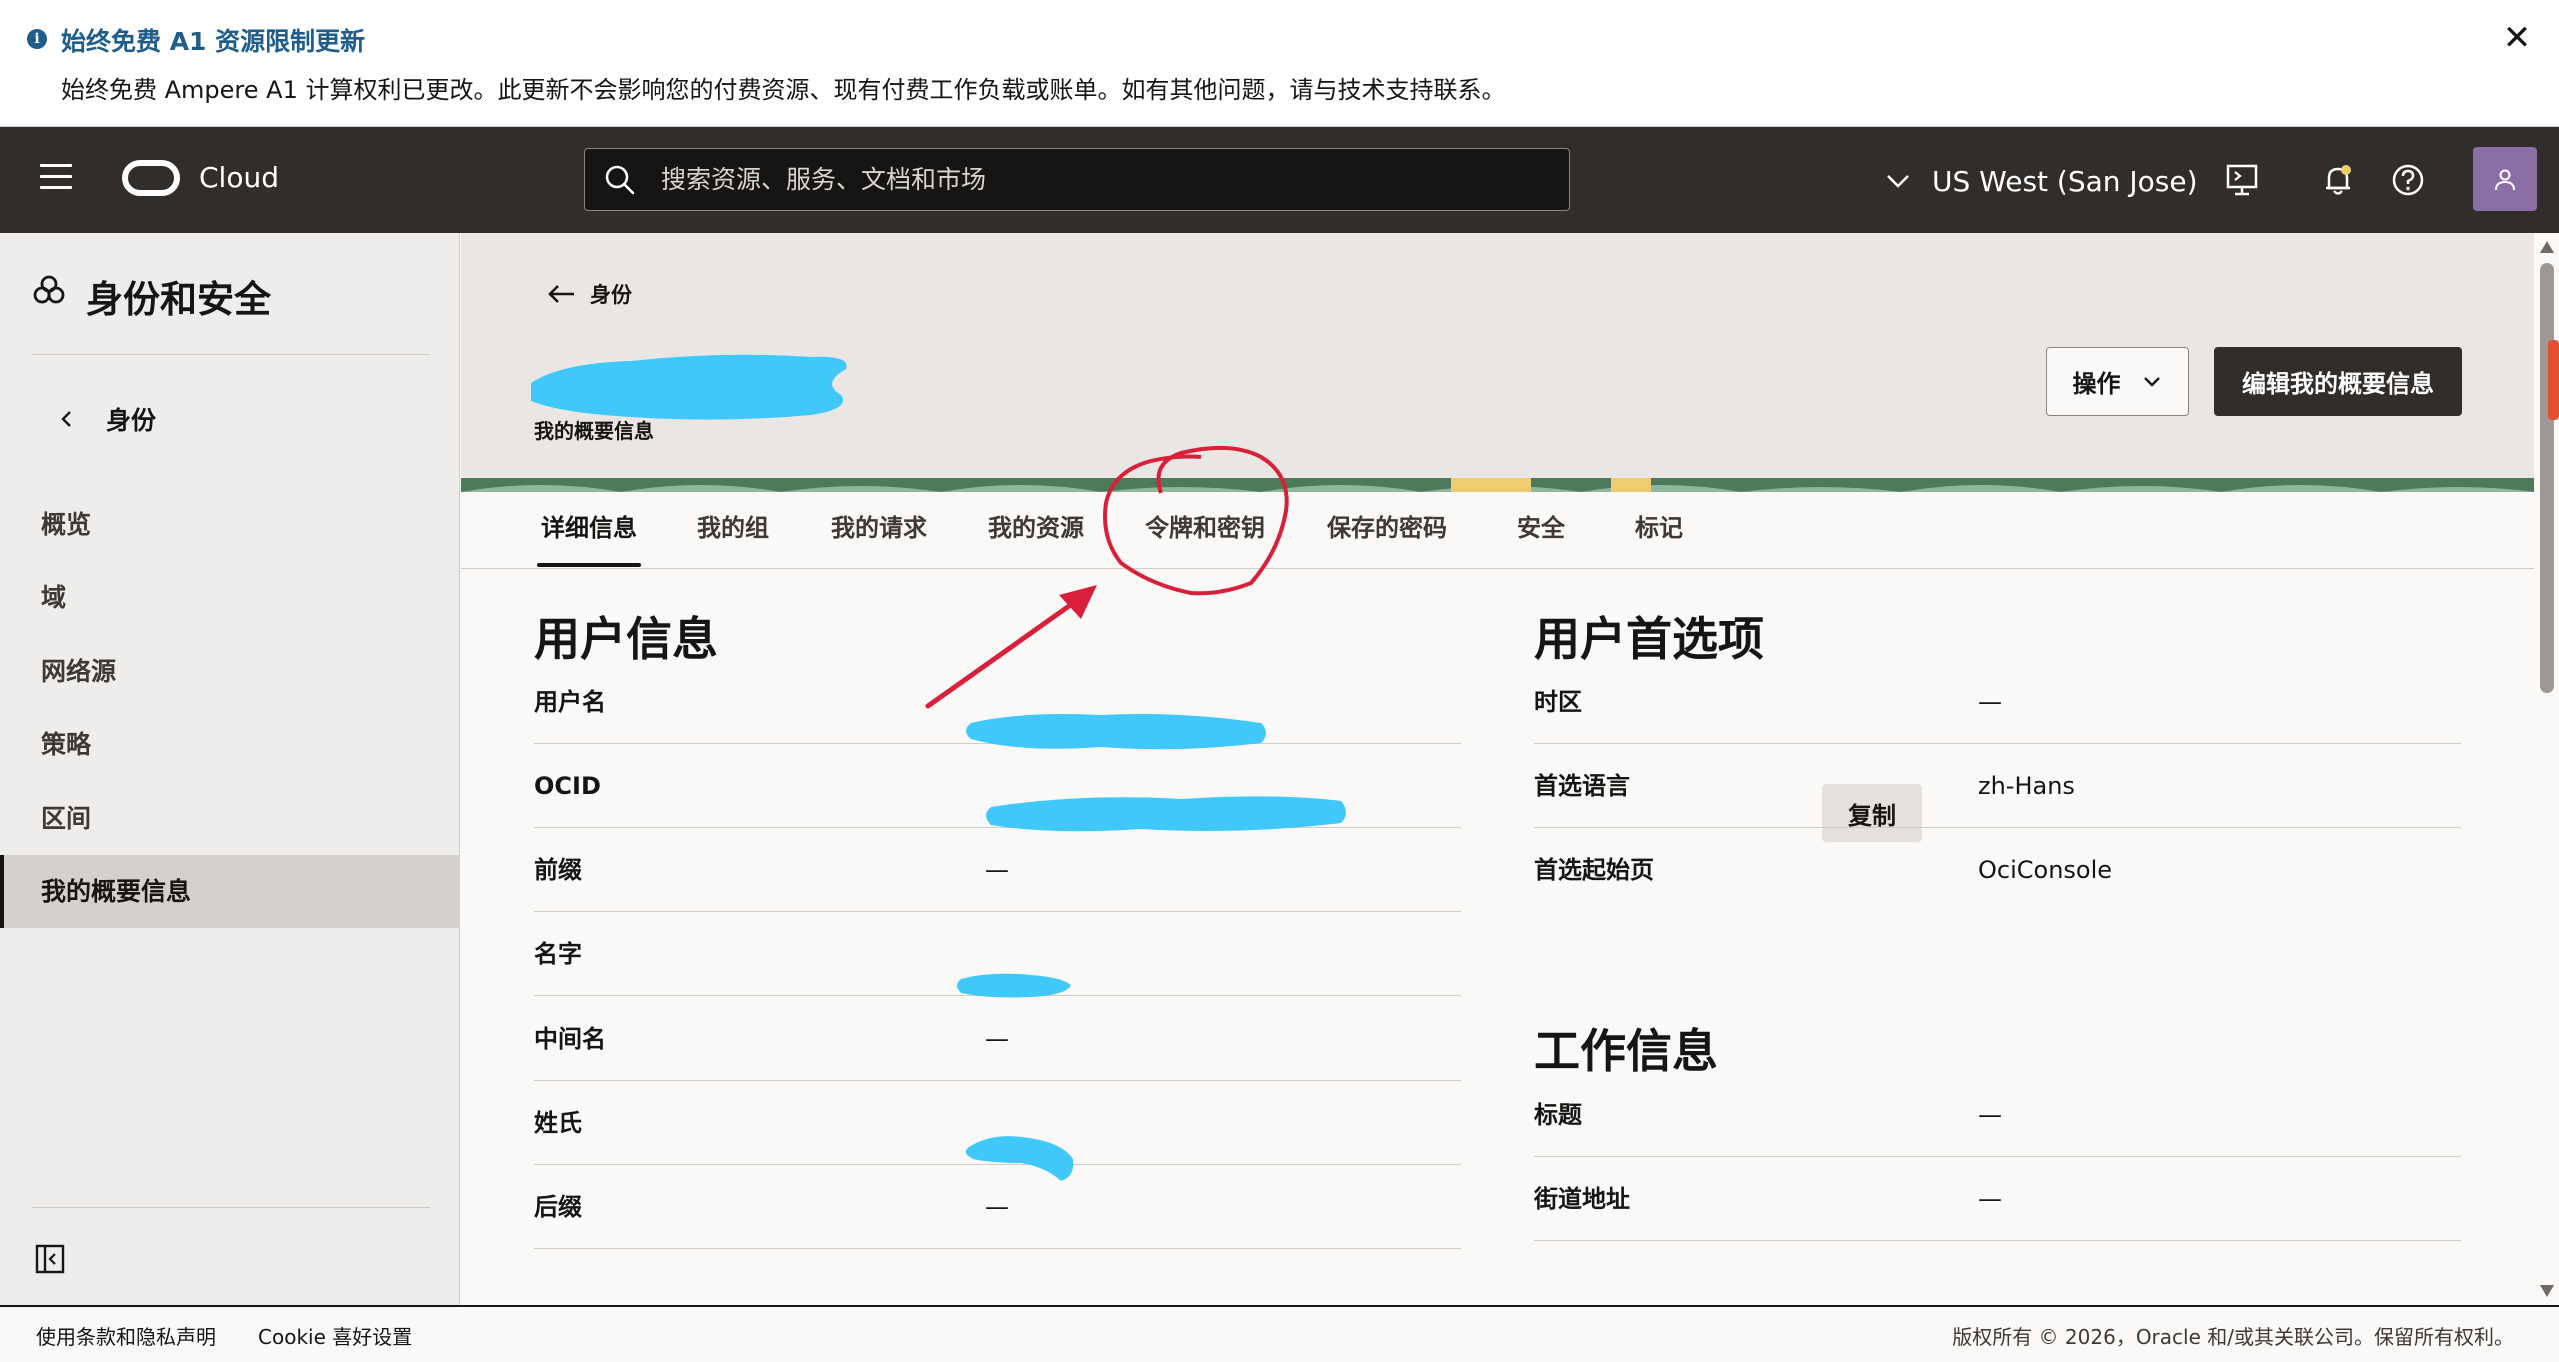 The image size is (2559, 1362). What do you see at coordinates (1582, 1199) in the screenshot?
I see `field-label: 街道地址` at bounding box center [1582, 1199].